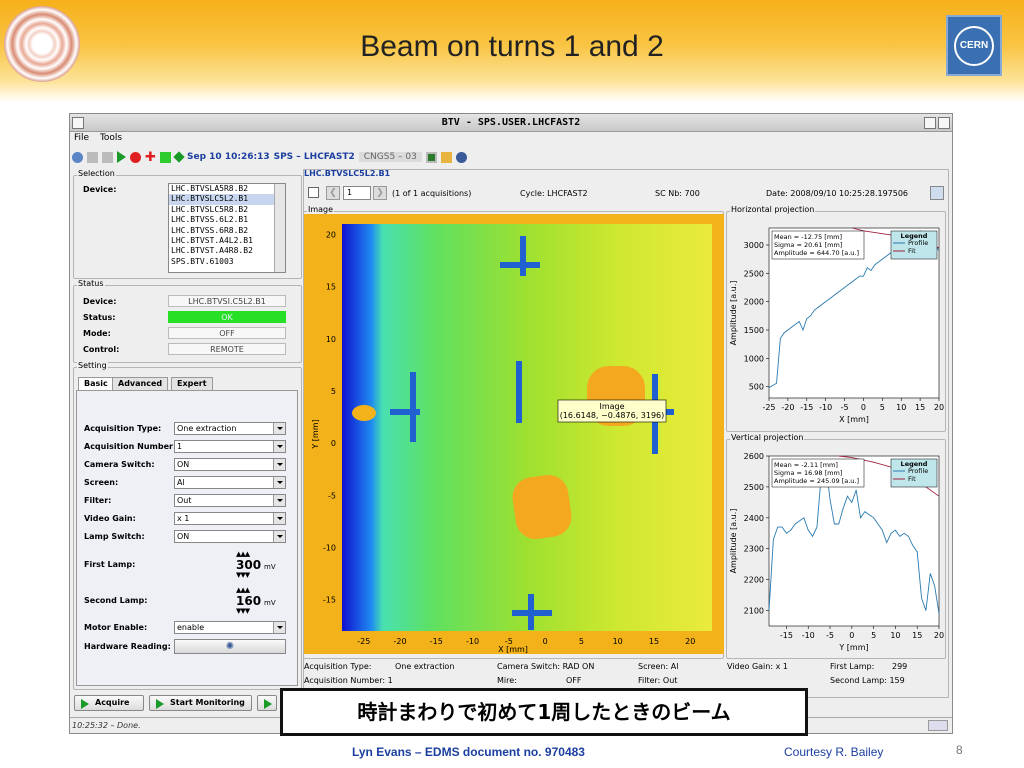 The height and width of the screenshot is (768, 1024). Describe the element at coordinates (227, 189) in the screenshot. I see `list-item: LHC.BTVSLA5R8.B2` at that location.